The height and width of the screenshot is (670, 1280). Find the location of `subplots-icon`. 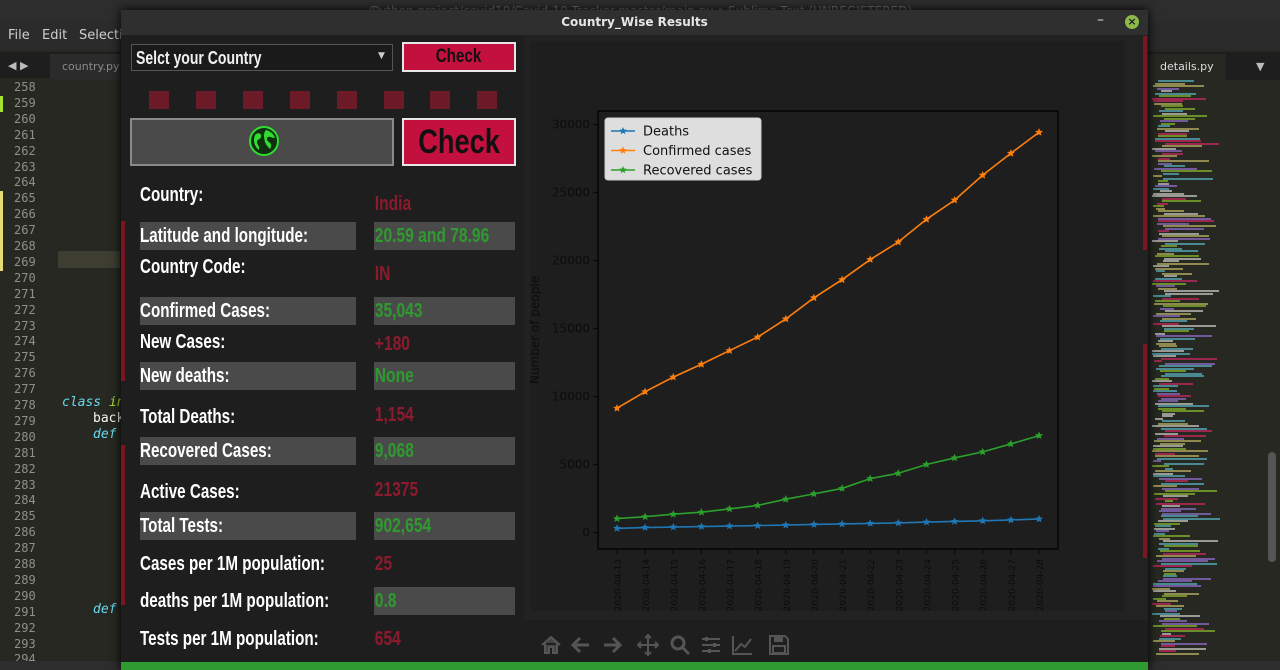

subplots-icon is located at coordinates (711, 645).